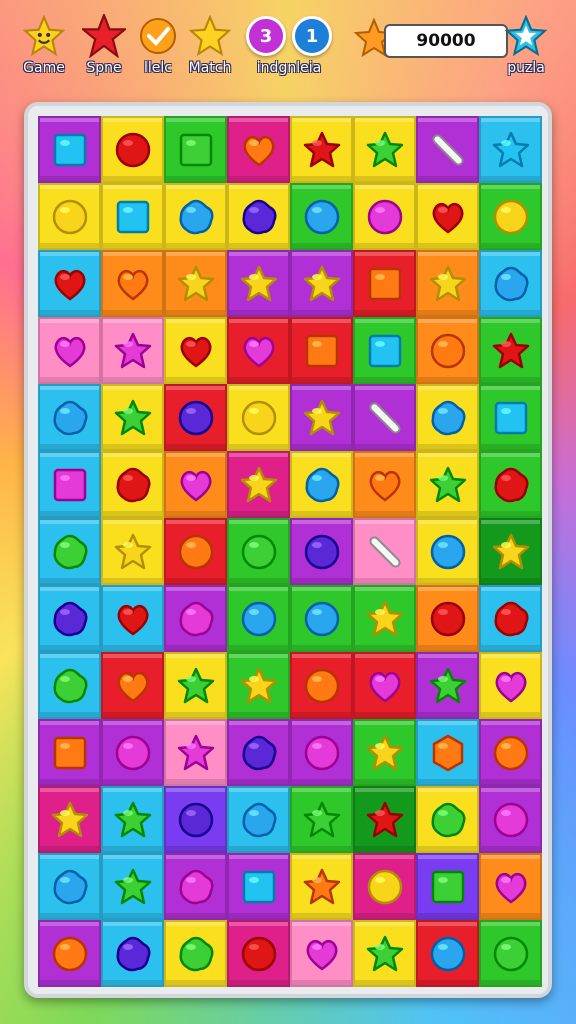  Describe the element at coordinates (321, 484) in the screenshot. I see `tile-r6-c5` at that location.